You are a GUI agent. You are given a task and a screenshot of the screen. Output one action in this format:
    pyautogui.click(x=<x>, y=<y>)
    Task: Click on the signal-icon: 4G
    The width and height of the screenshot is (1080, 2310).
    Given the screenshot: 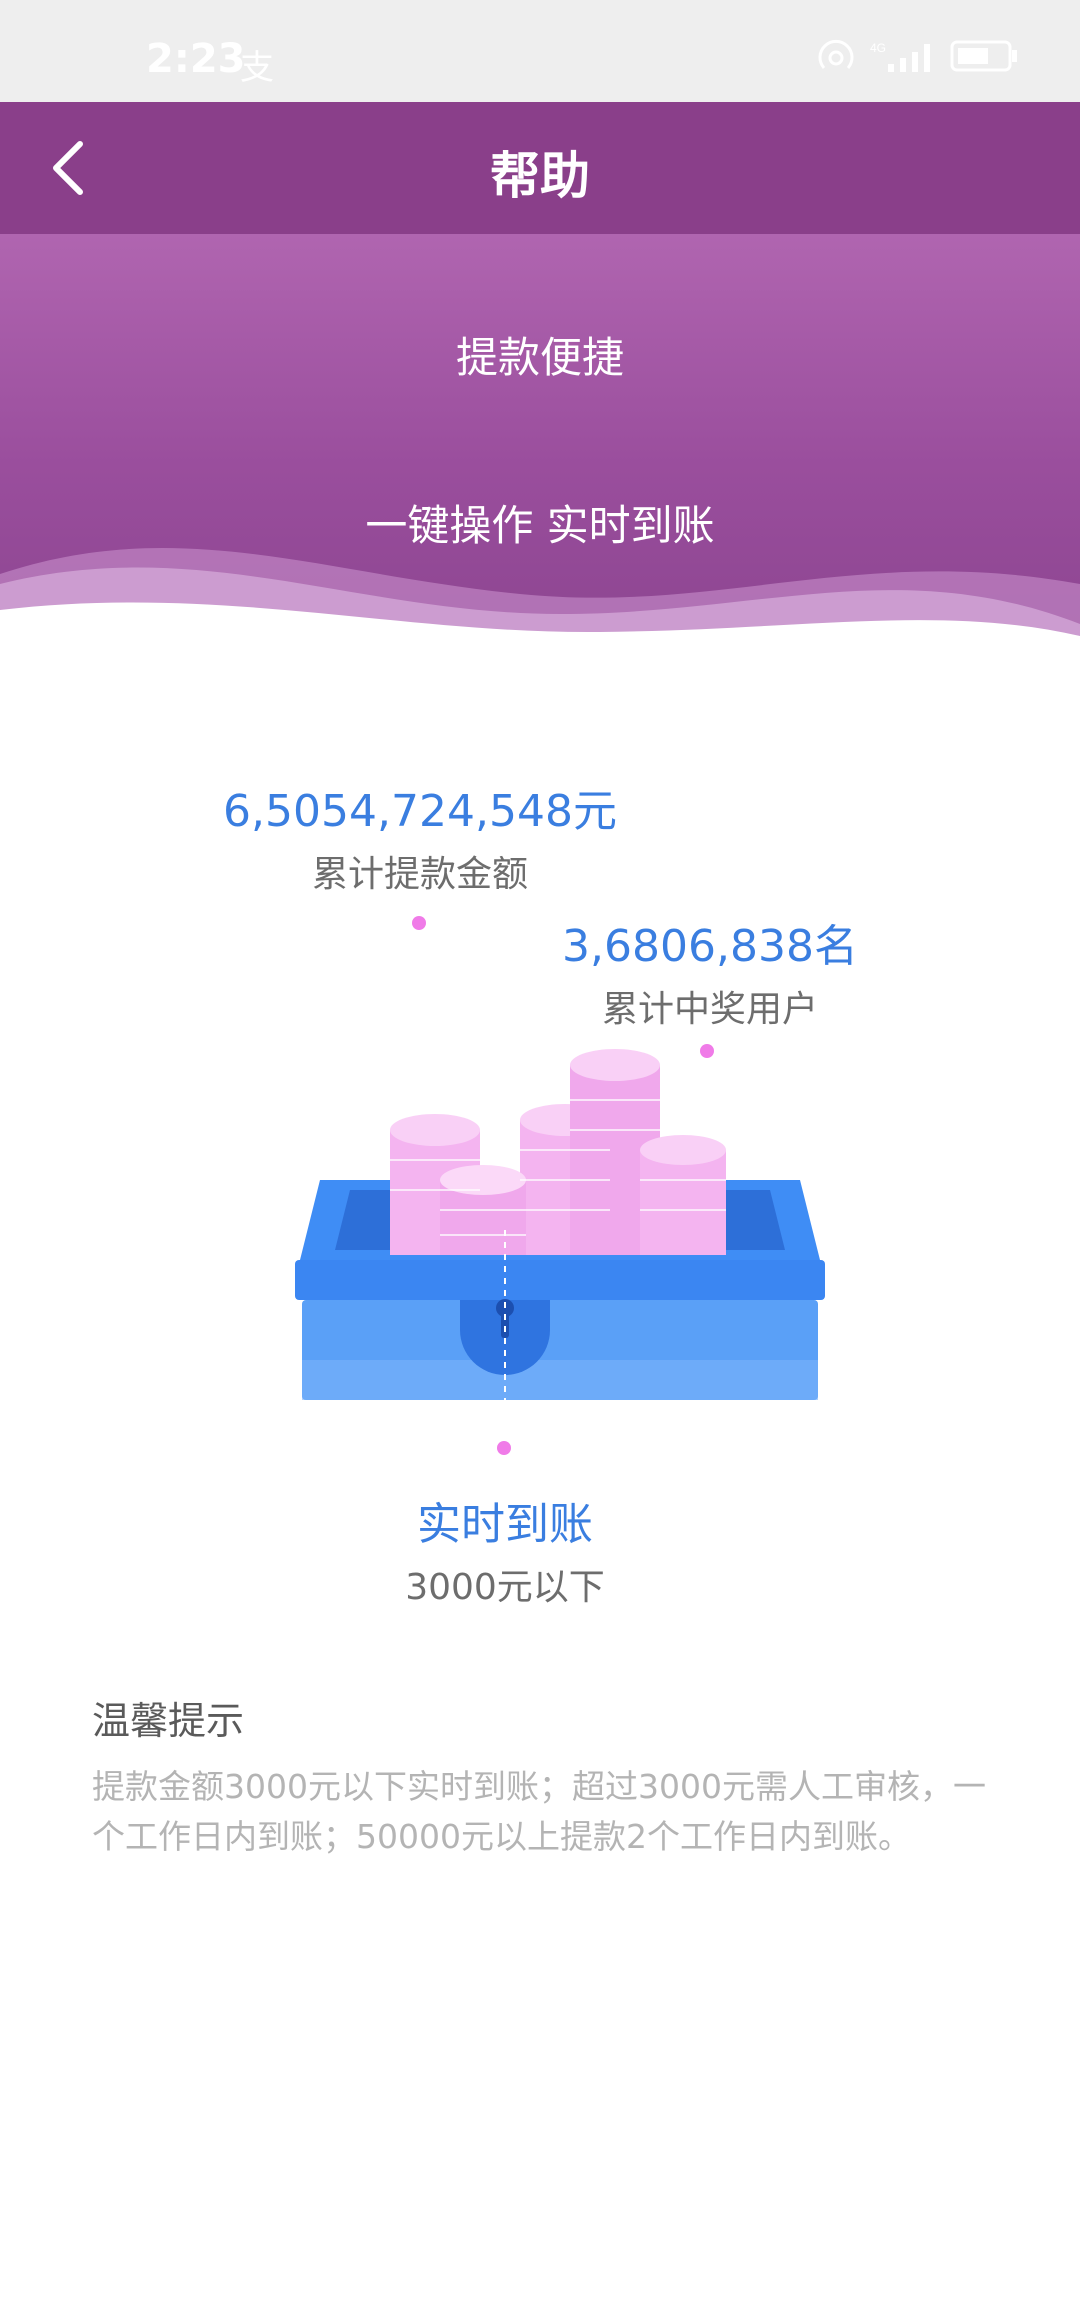 What is the action you would take?
    pyautogui.click(x=900, y=56)
    